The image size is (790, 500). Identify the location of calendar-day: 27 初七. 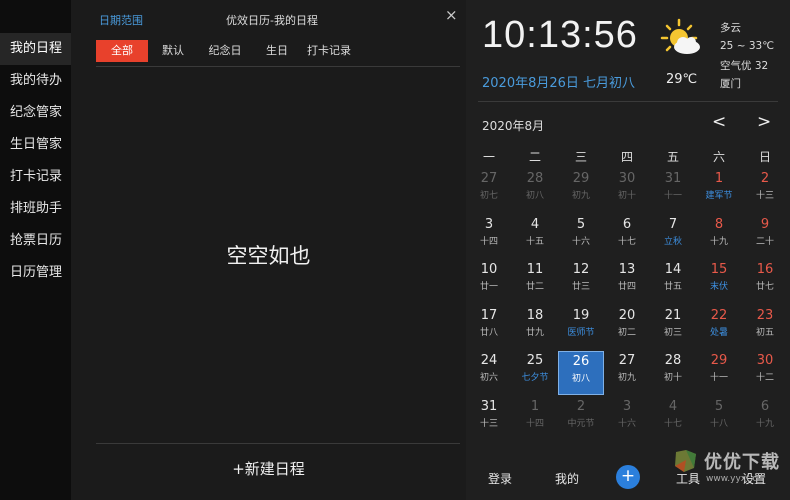
(489, 191).